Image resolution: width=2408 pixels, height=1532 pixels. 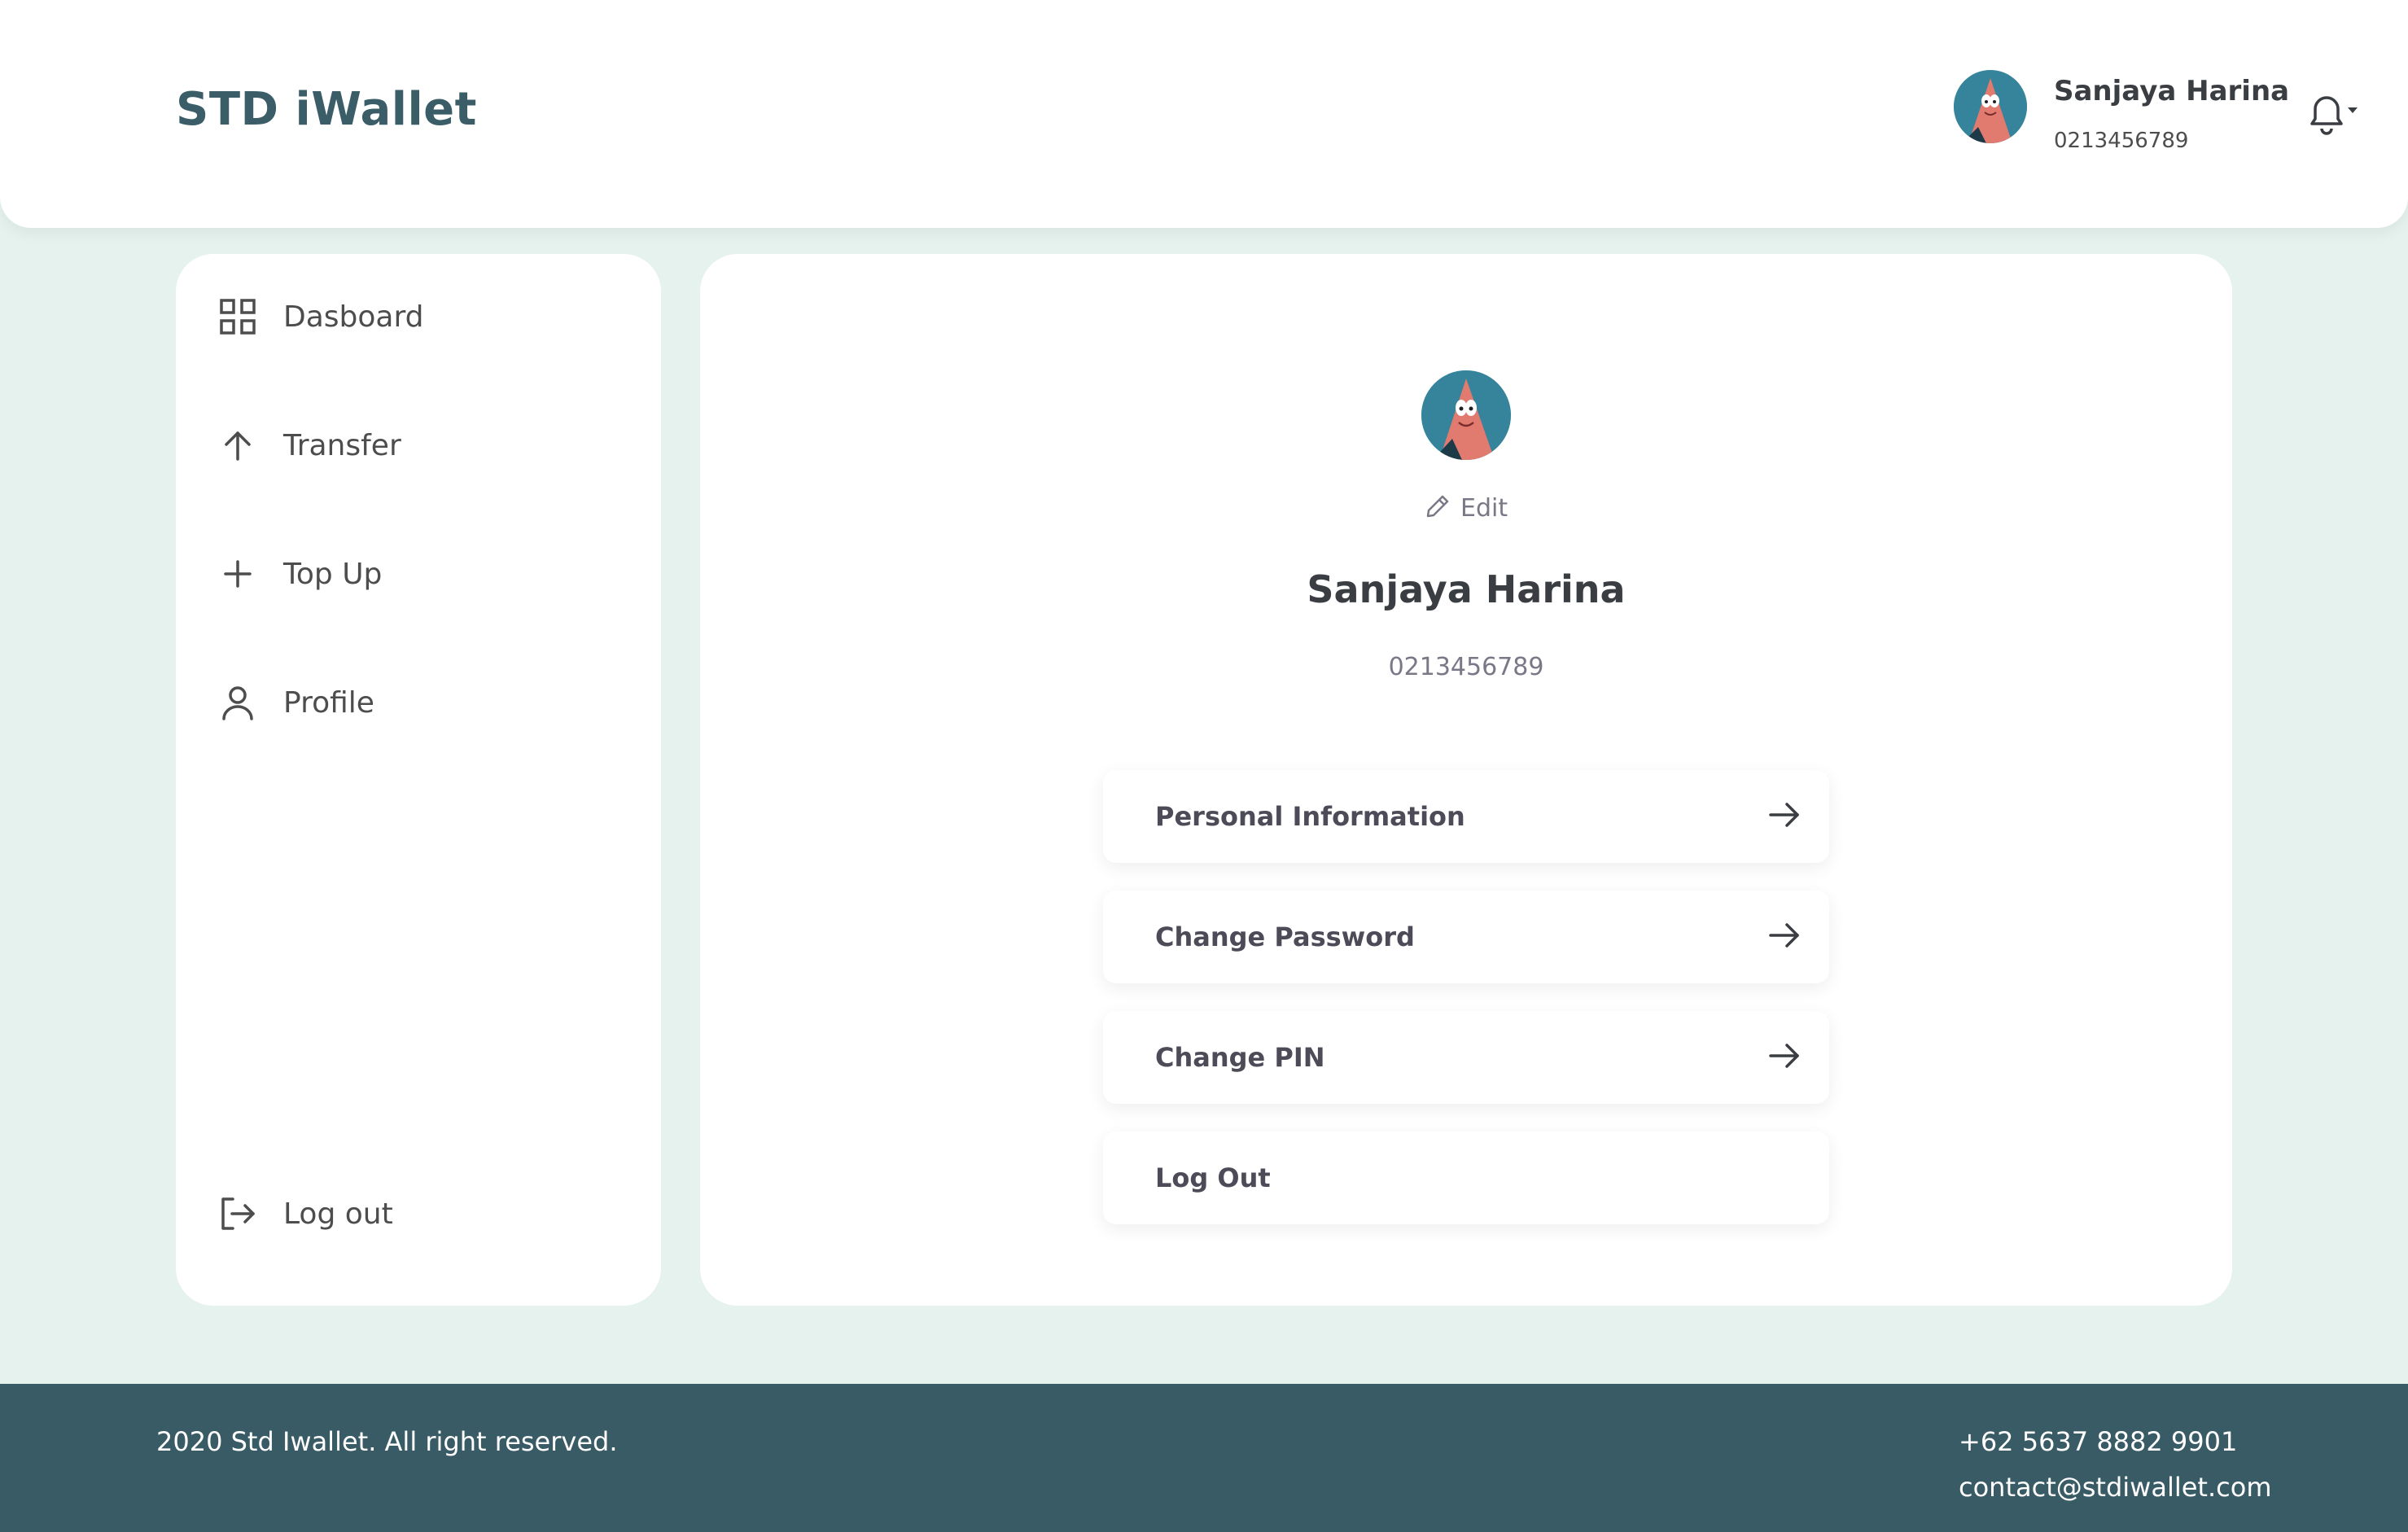 I want to click on sidebar-item-dashboard: Dasboard, so click(x=420, y=316).